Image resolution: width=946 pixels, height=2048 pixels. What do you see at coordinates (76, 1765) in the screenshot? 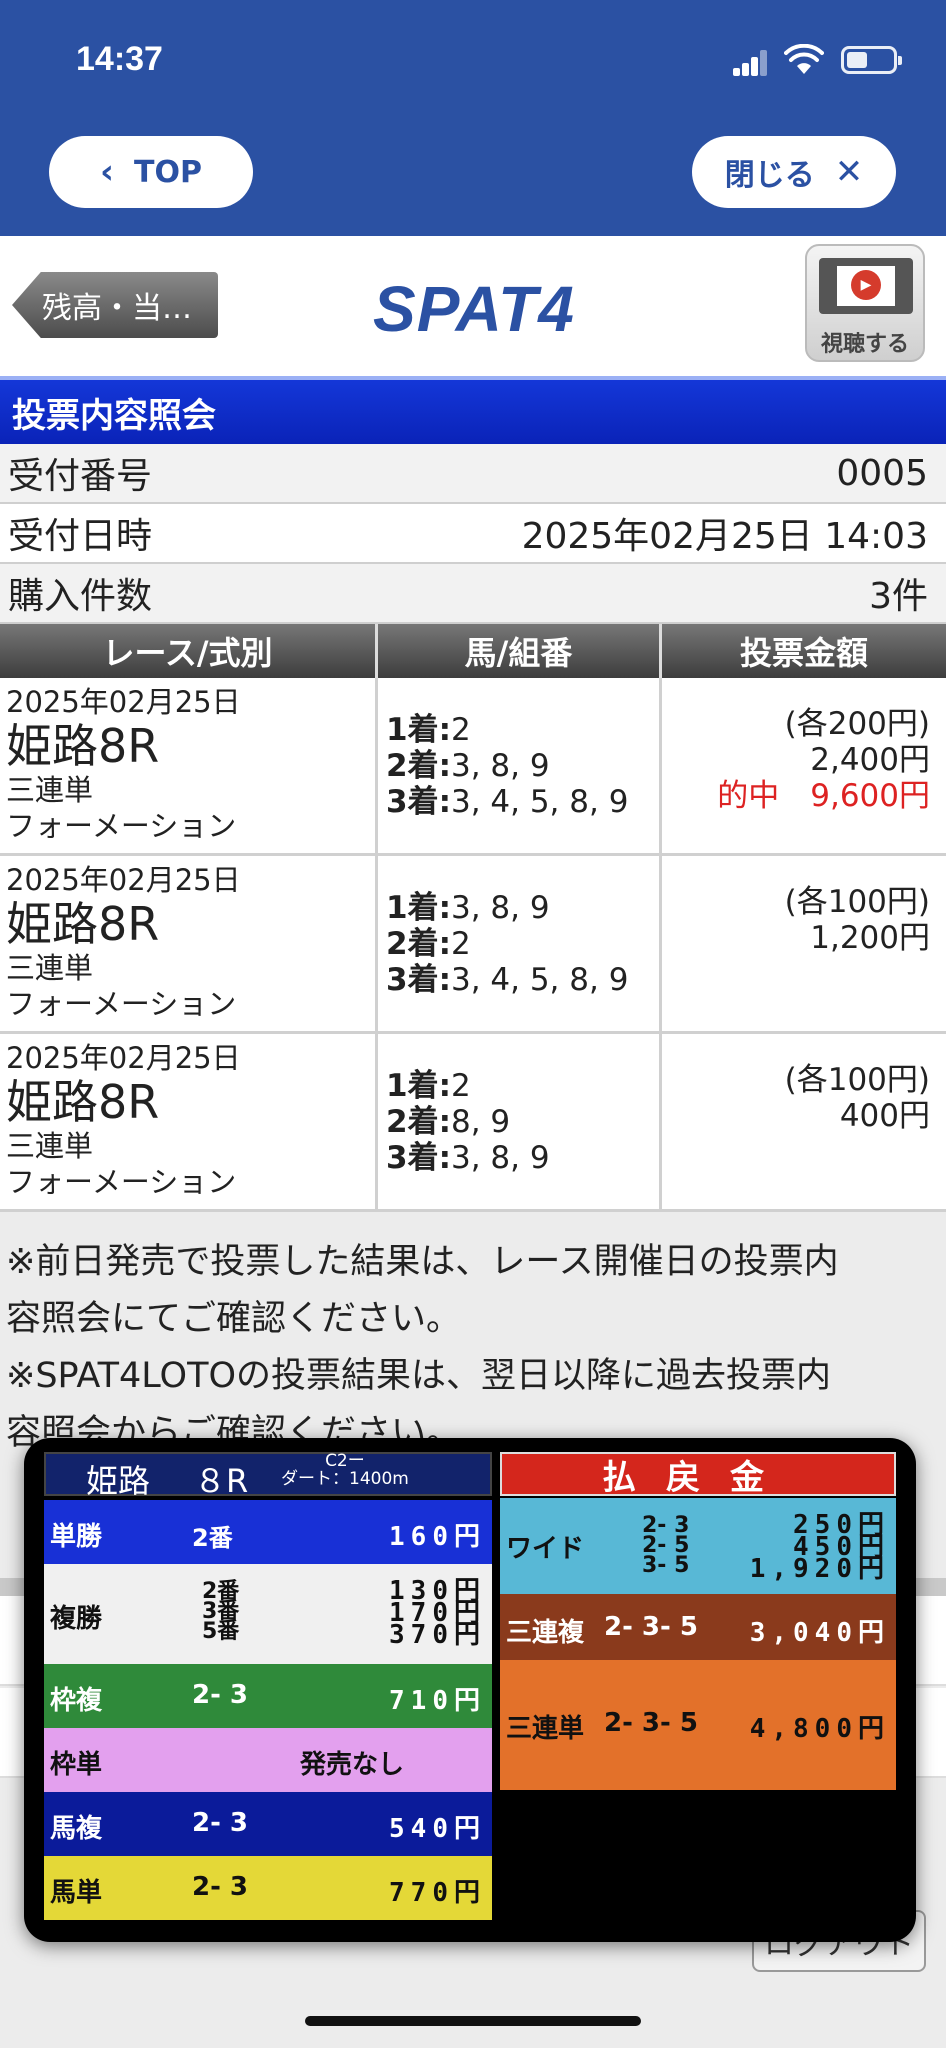
I see `bet-name: 枠単` at bounding box center [76, 1765].